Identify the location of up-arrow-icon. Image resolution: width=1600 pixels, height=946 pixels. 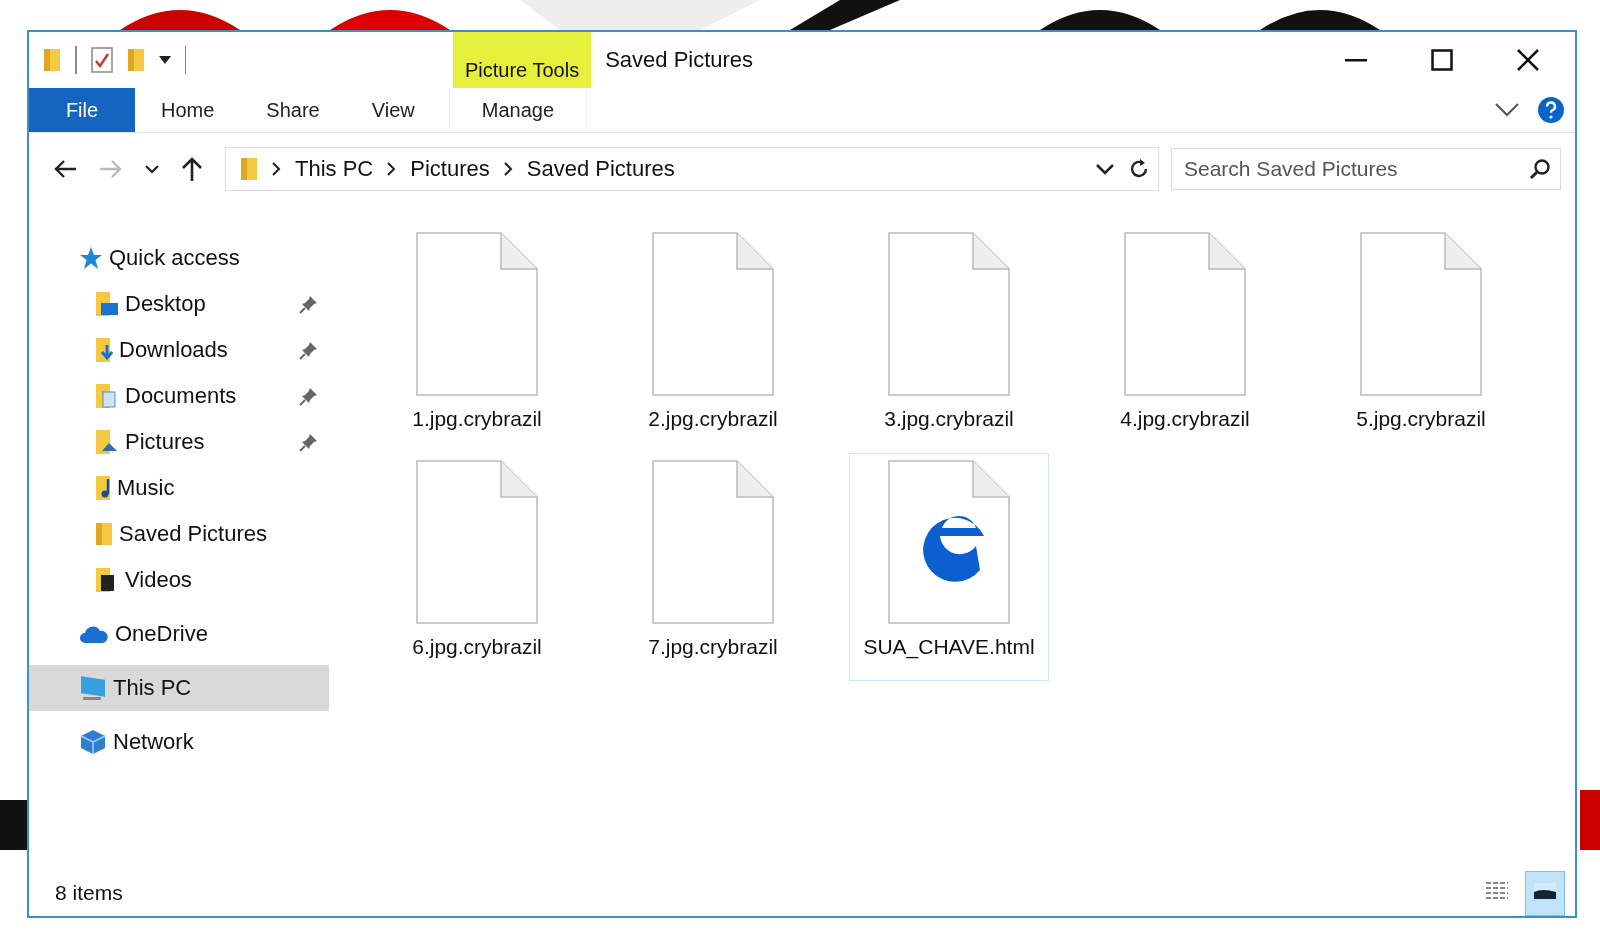
(192, 169).